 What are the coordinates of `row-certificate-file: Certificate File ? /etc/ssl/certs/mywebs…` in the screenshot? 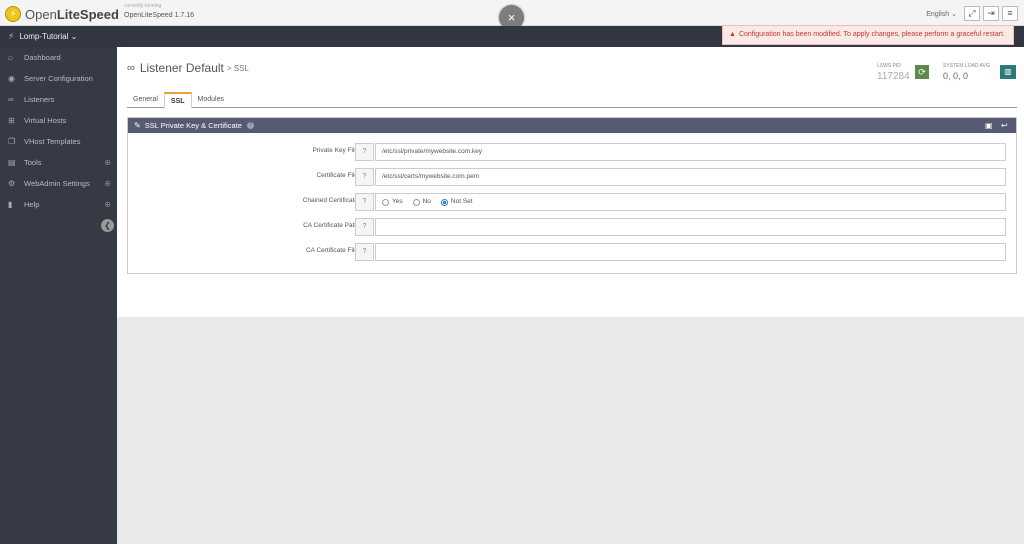 It's located at (573, 176).